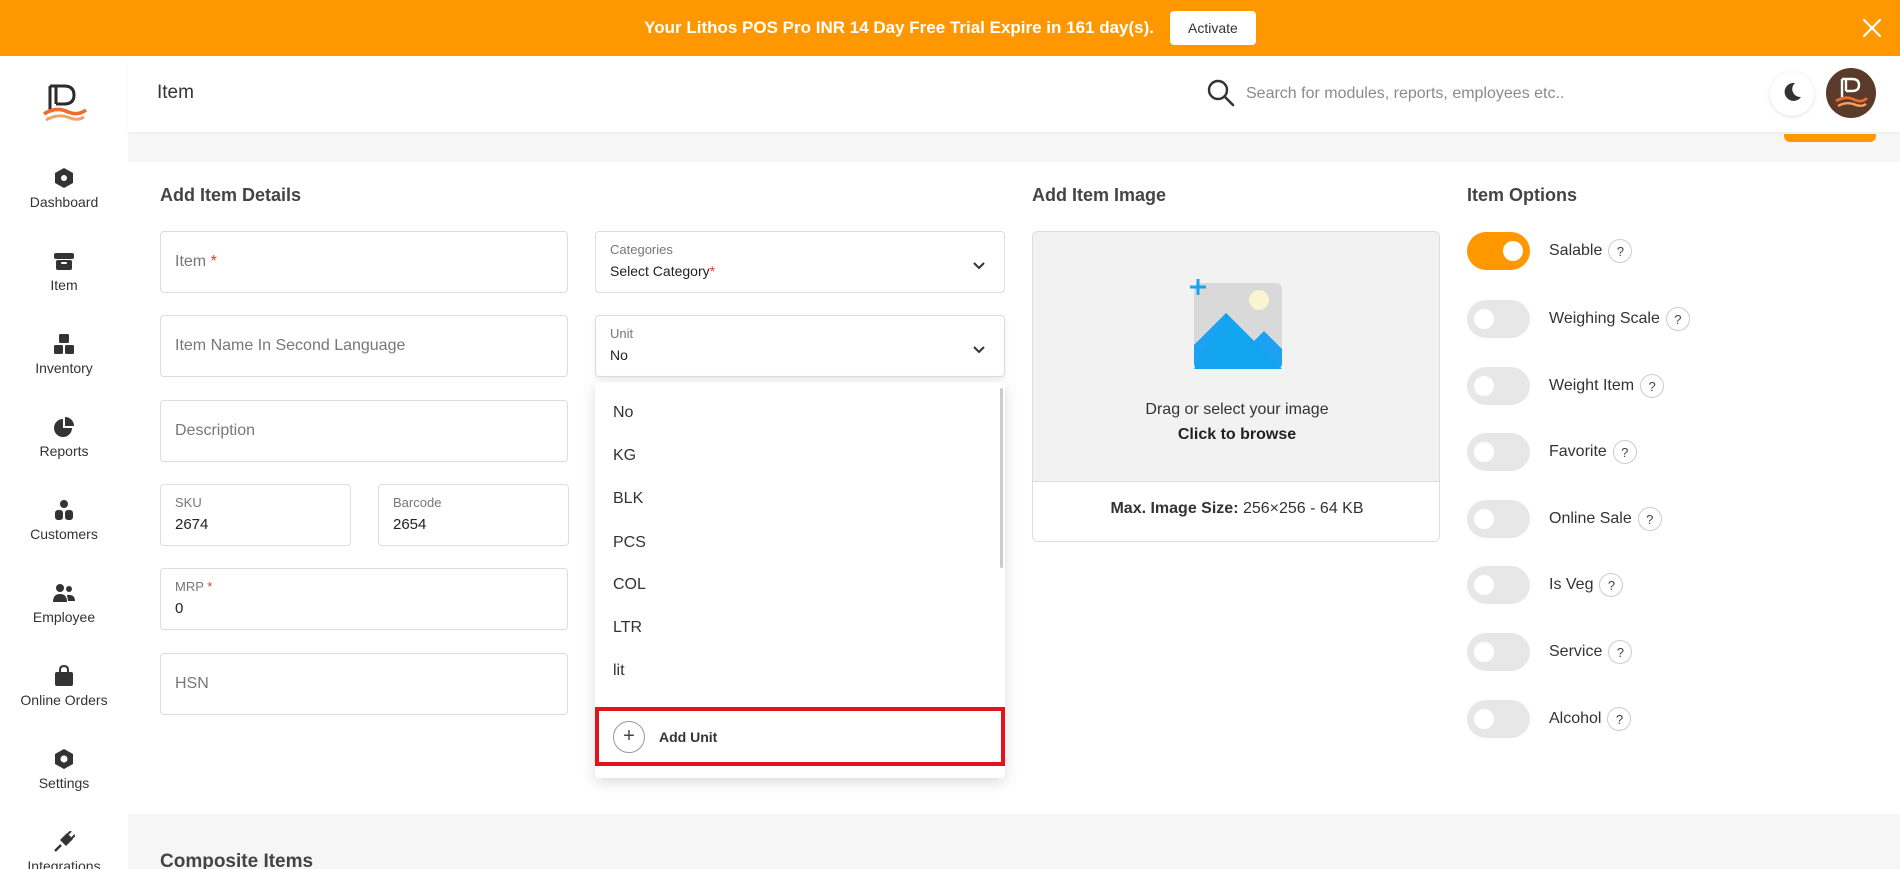 Image resolution: width=1900 pixels, height=869 pixels. I want to click on sidebar-item-integrations: Integrations, so click(64, 849).